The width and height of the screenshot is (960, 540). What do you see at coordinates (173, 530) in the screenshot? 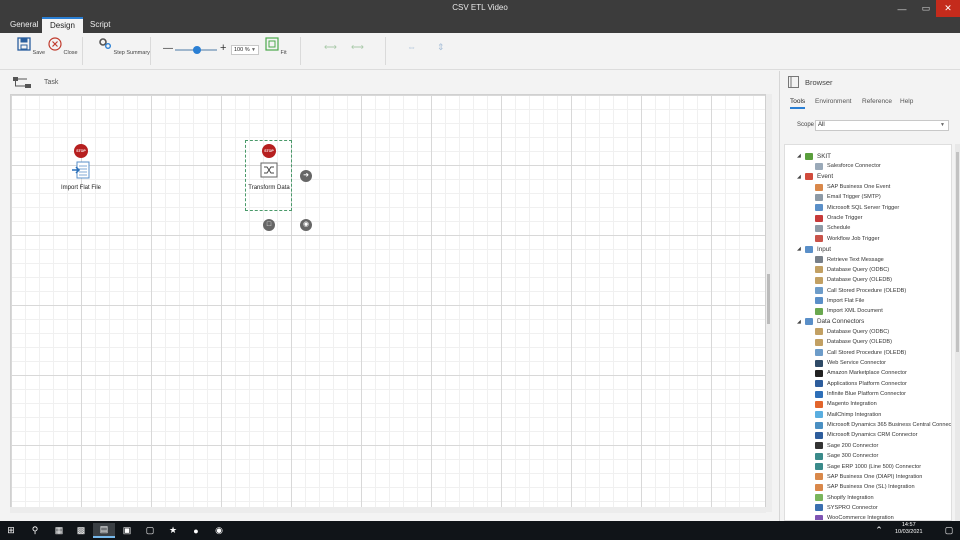
I see `app-icon: ★` at bounding box center [173, 530].